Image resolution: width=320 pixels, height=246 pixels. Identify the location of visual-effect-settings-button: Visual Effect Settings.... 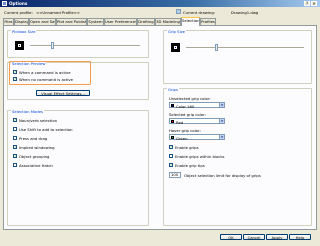
(63, 93).